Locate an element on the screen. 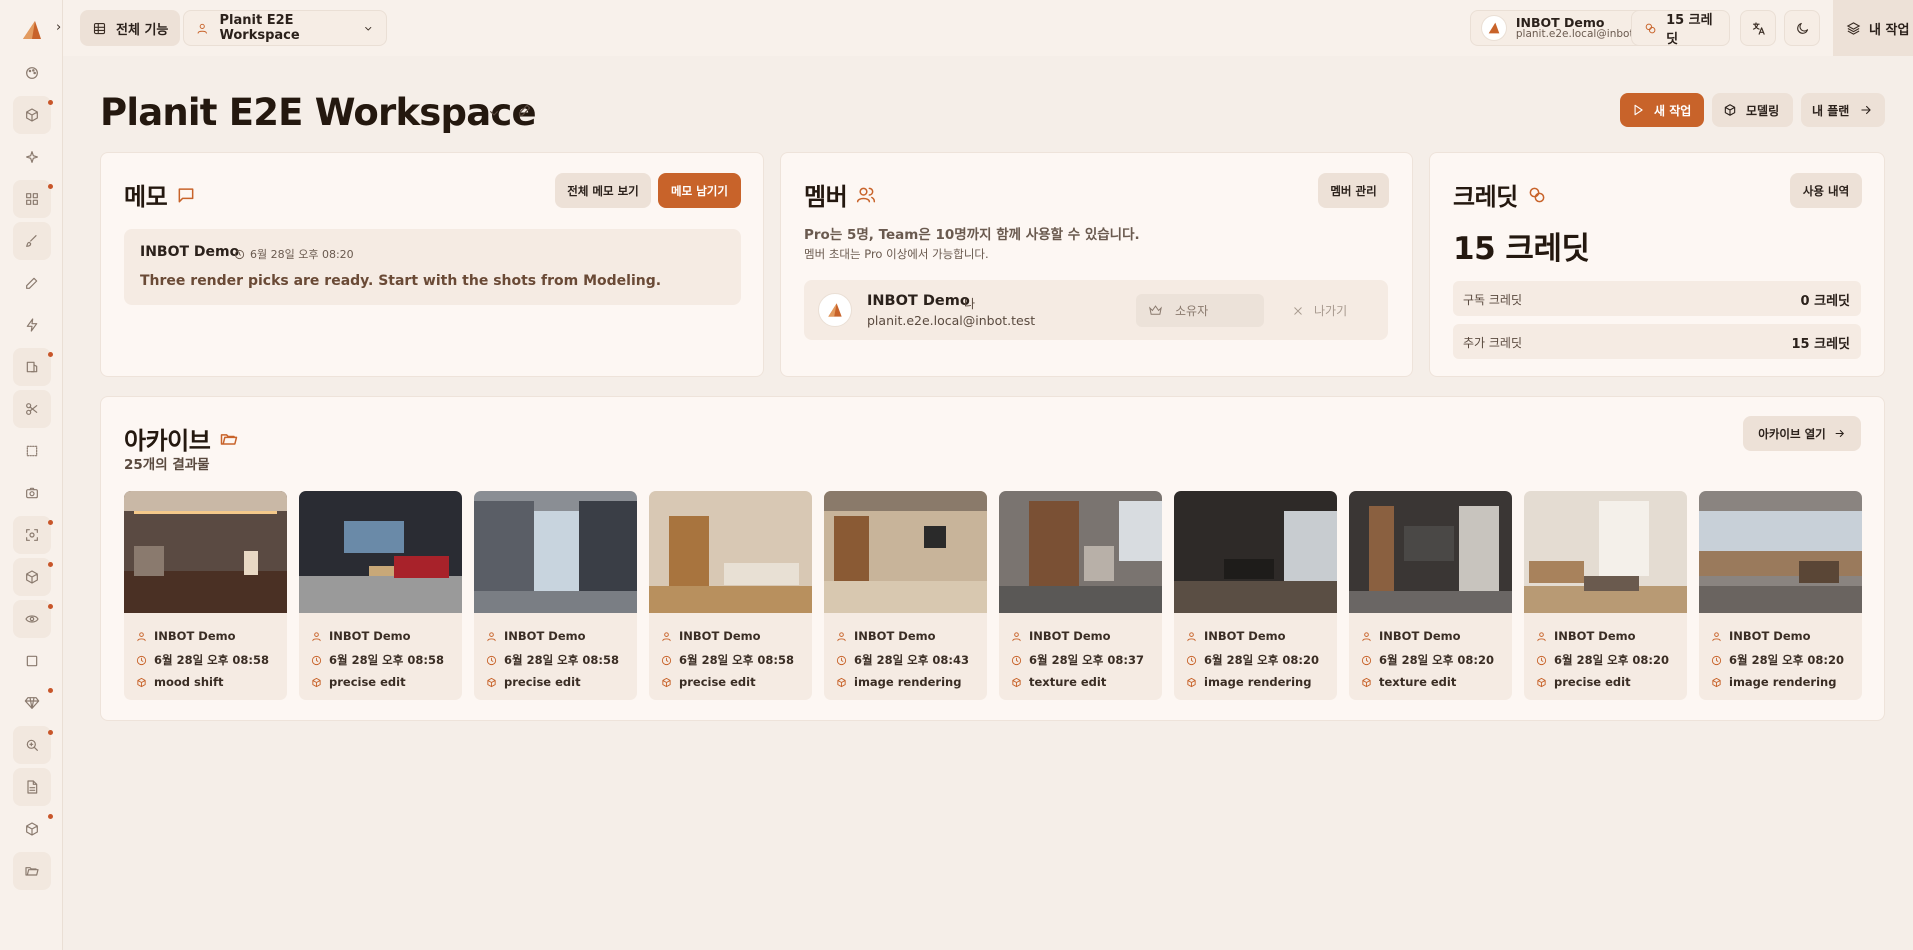 This screenshot has height=950, width=1913. pencil-icon is located at coordinates (32, 283).